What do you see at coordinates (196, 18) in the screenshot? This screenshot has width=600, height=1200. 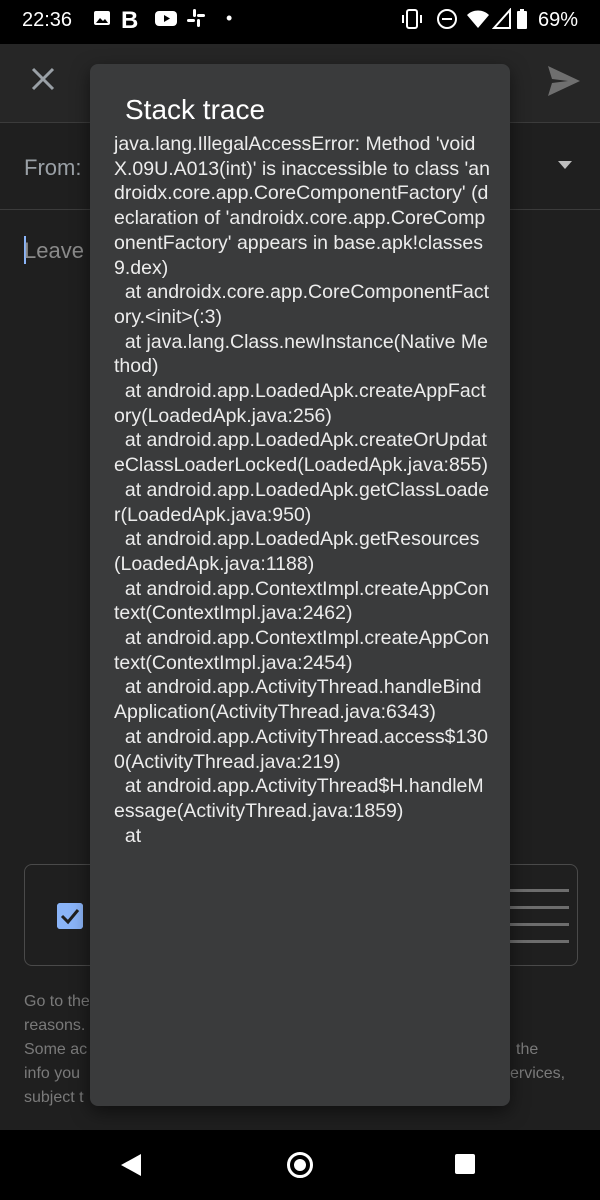 I see `slack-icon` at bounding box center [196, 18].